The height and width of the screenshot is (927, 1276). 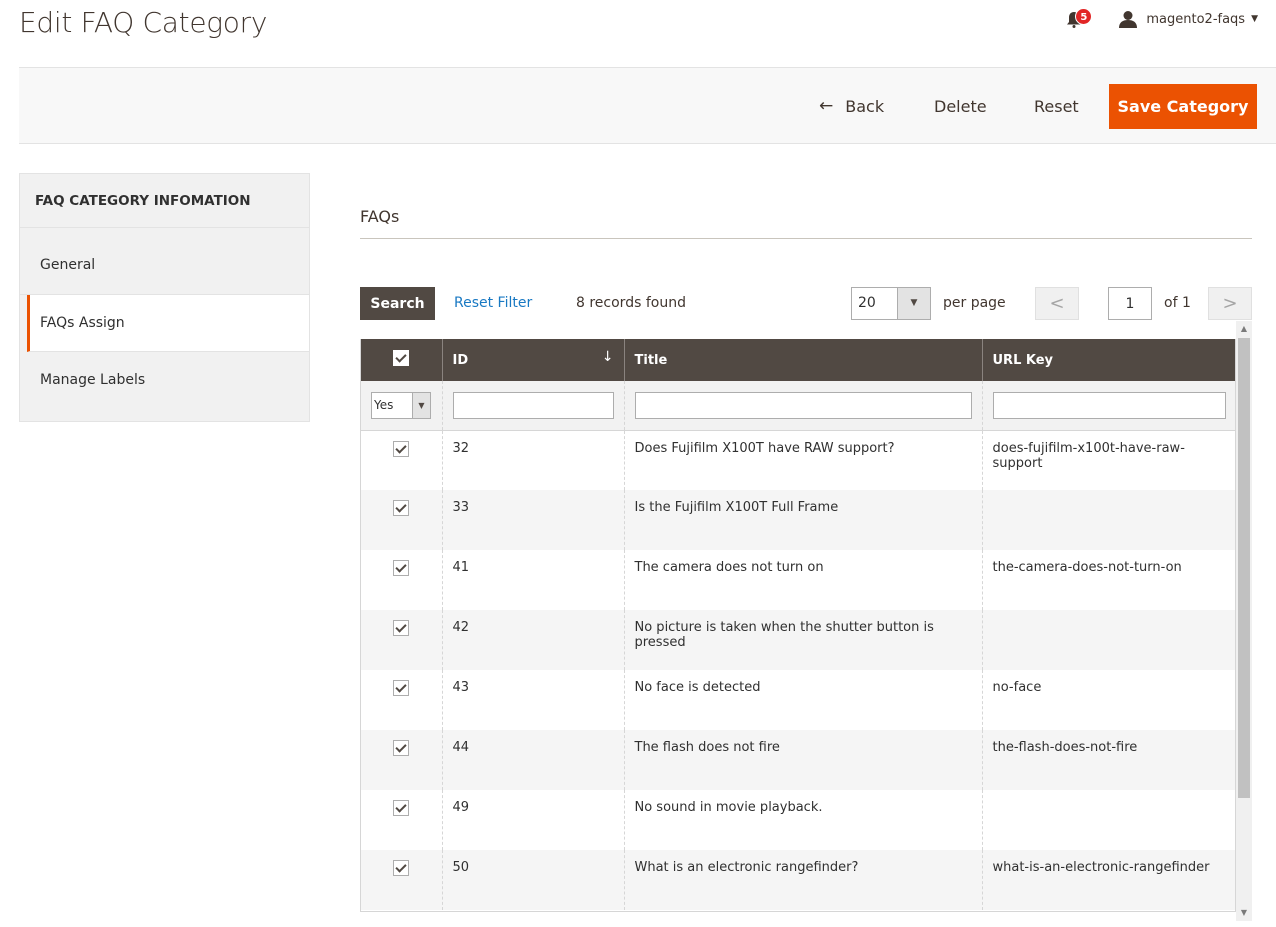 I want to click on next-page-button: >, so click(x=1230, y=303).